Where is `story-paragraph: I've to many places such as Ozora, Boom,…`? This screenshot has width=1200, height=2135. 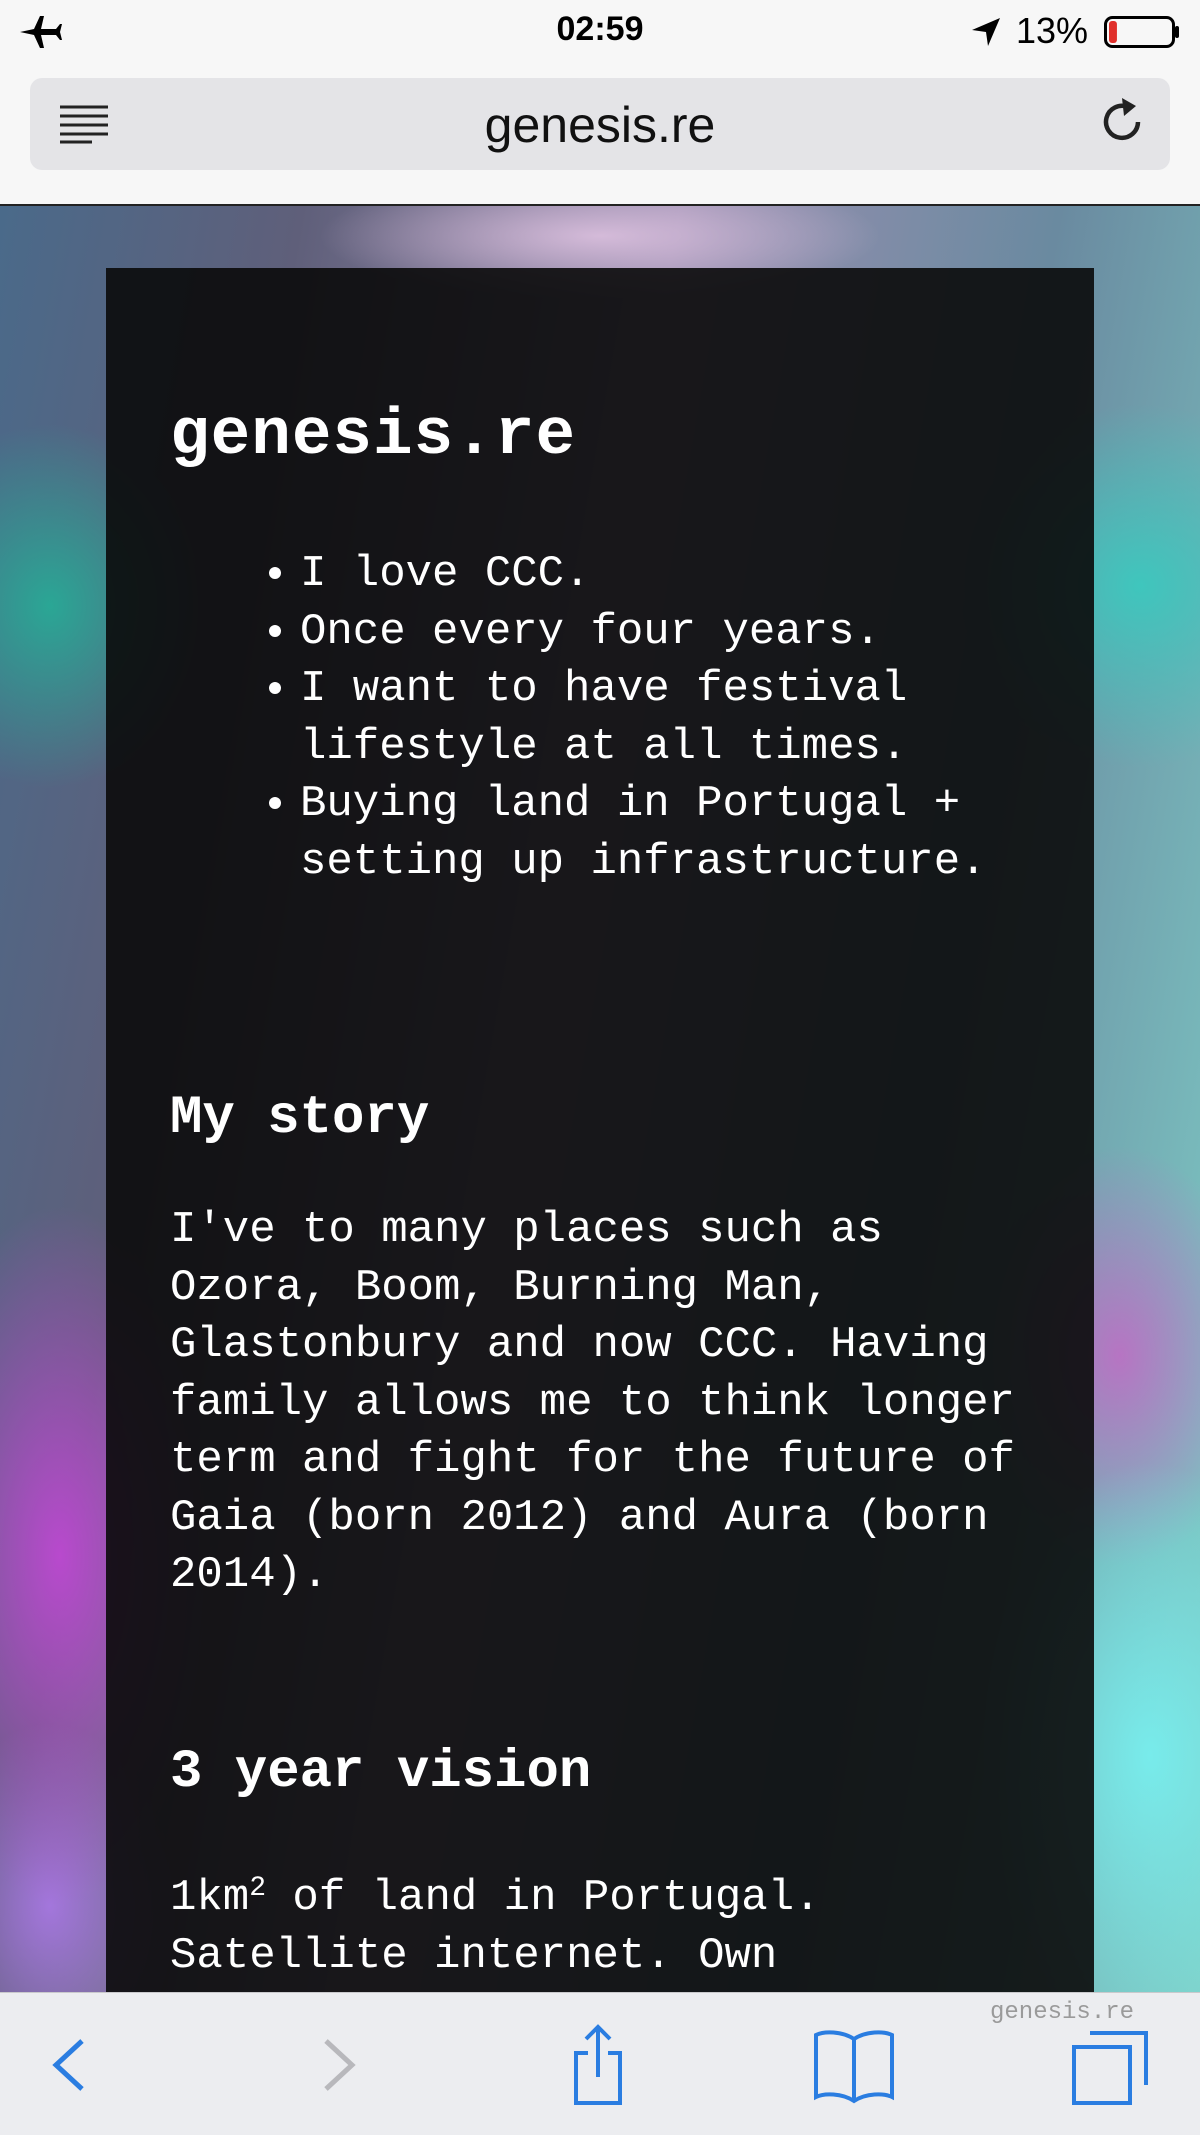 story-paragraph: I've to many places such as Ozora, Boom,… is located at coordinates (592, 1402).